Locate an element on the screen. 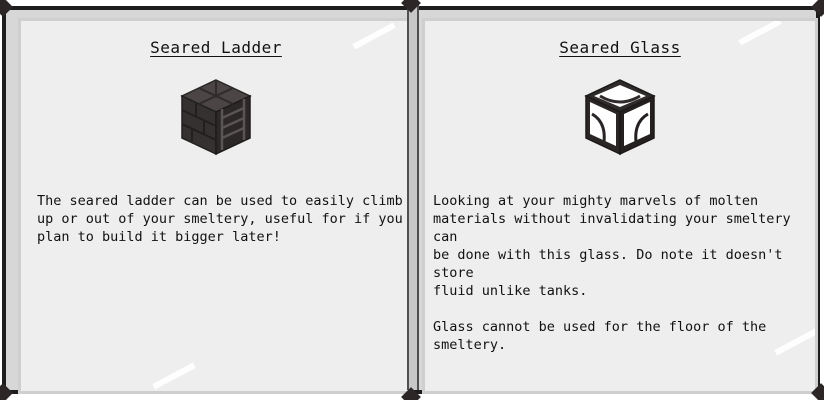 The height and width of the screenshot is (400, 824). seared-ladder-block-icon is located at coordinates (216, 118).